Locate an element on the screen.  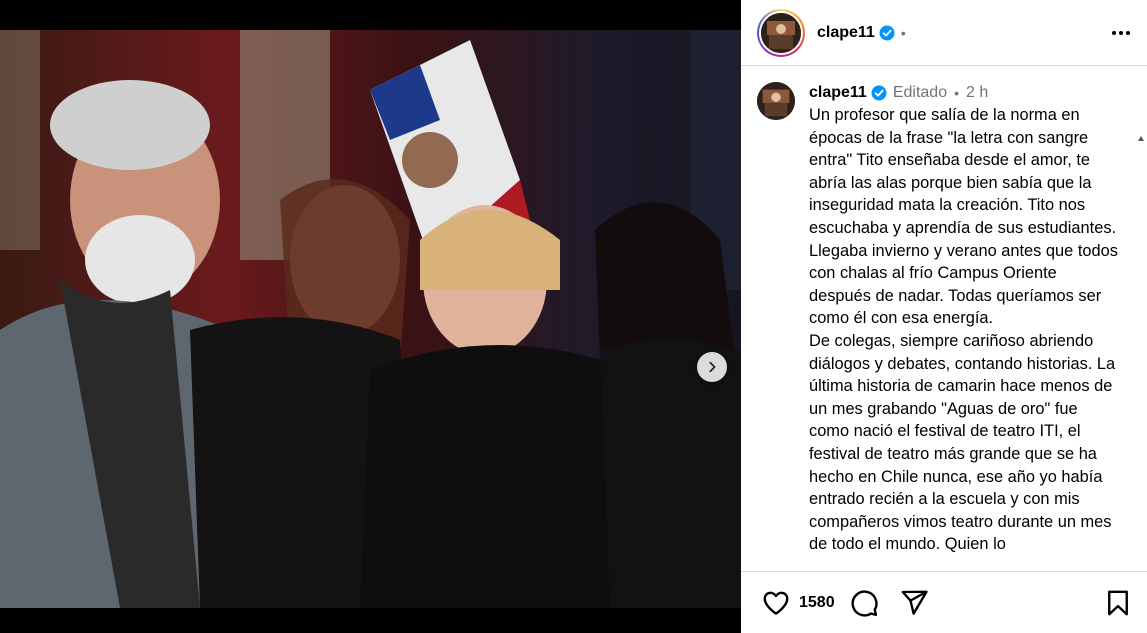
post-header: clape11 • is located at coordinates (944, 33).